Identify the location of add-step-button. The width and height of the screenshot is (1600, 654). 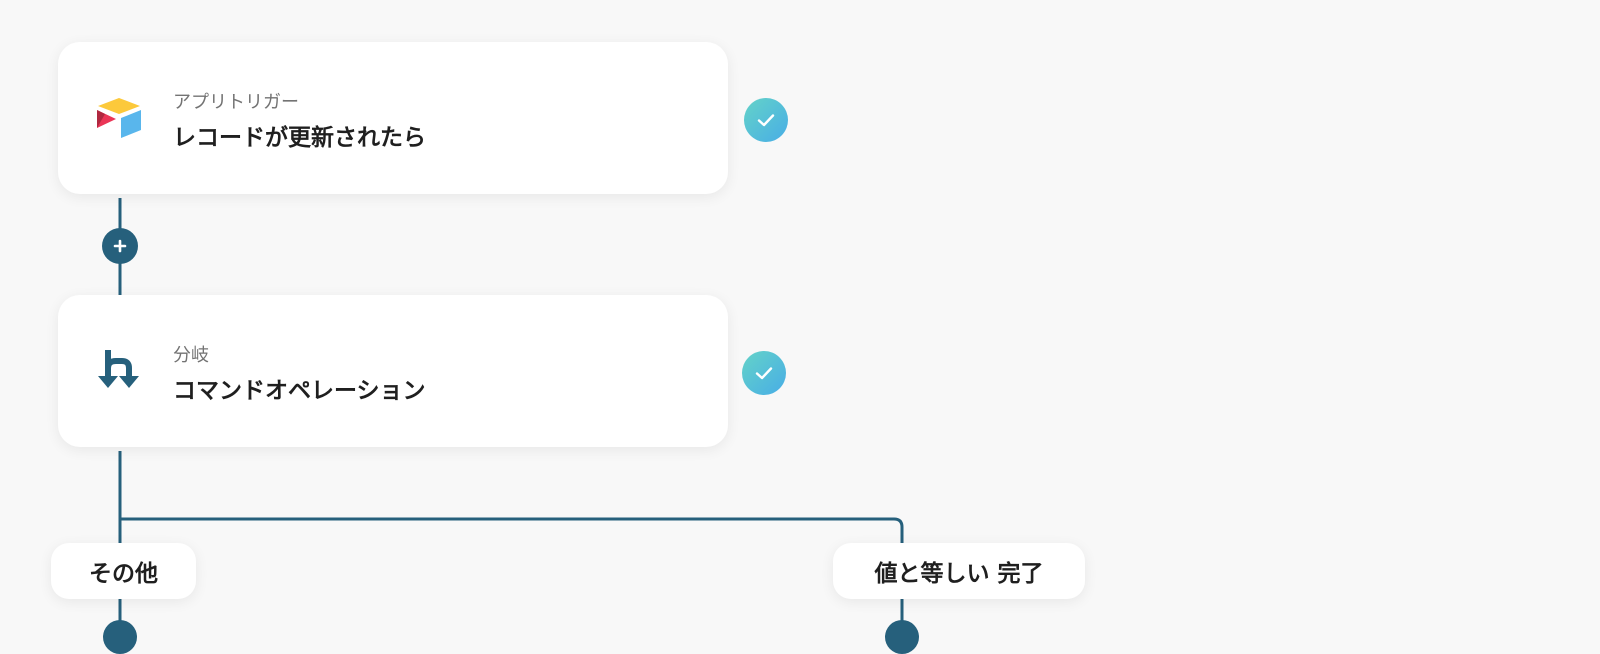
(120, 246).